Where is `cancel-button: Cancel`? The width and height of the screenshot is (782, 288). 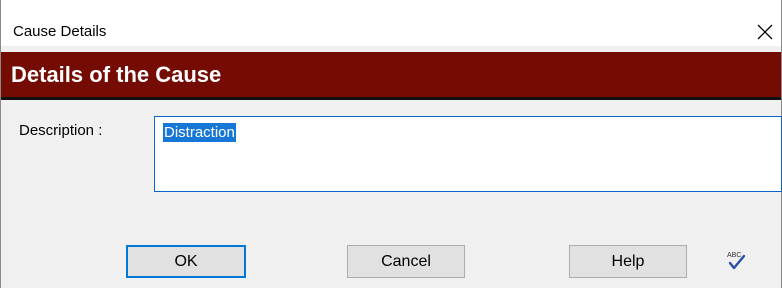 cancel-button: Cancel is located at coordinates (406, 261).